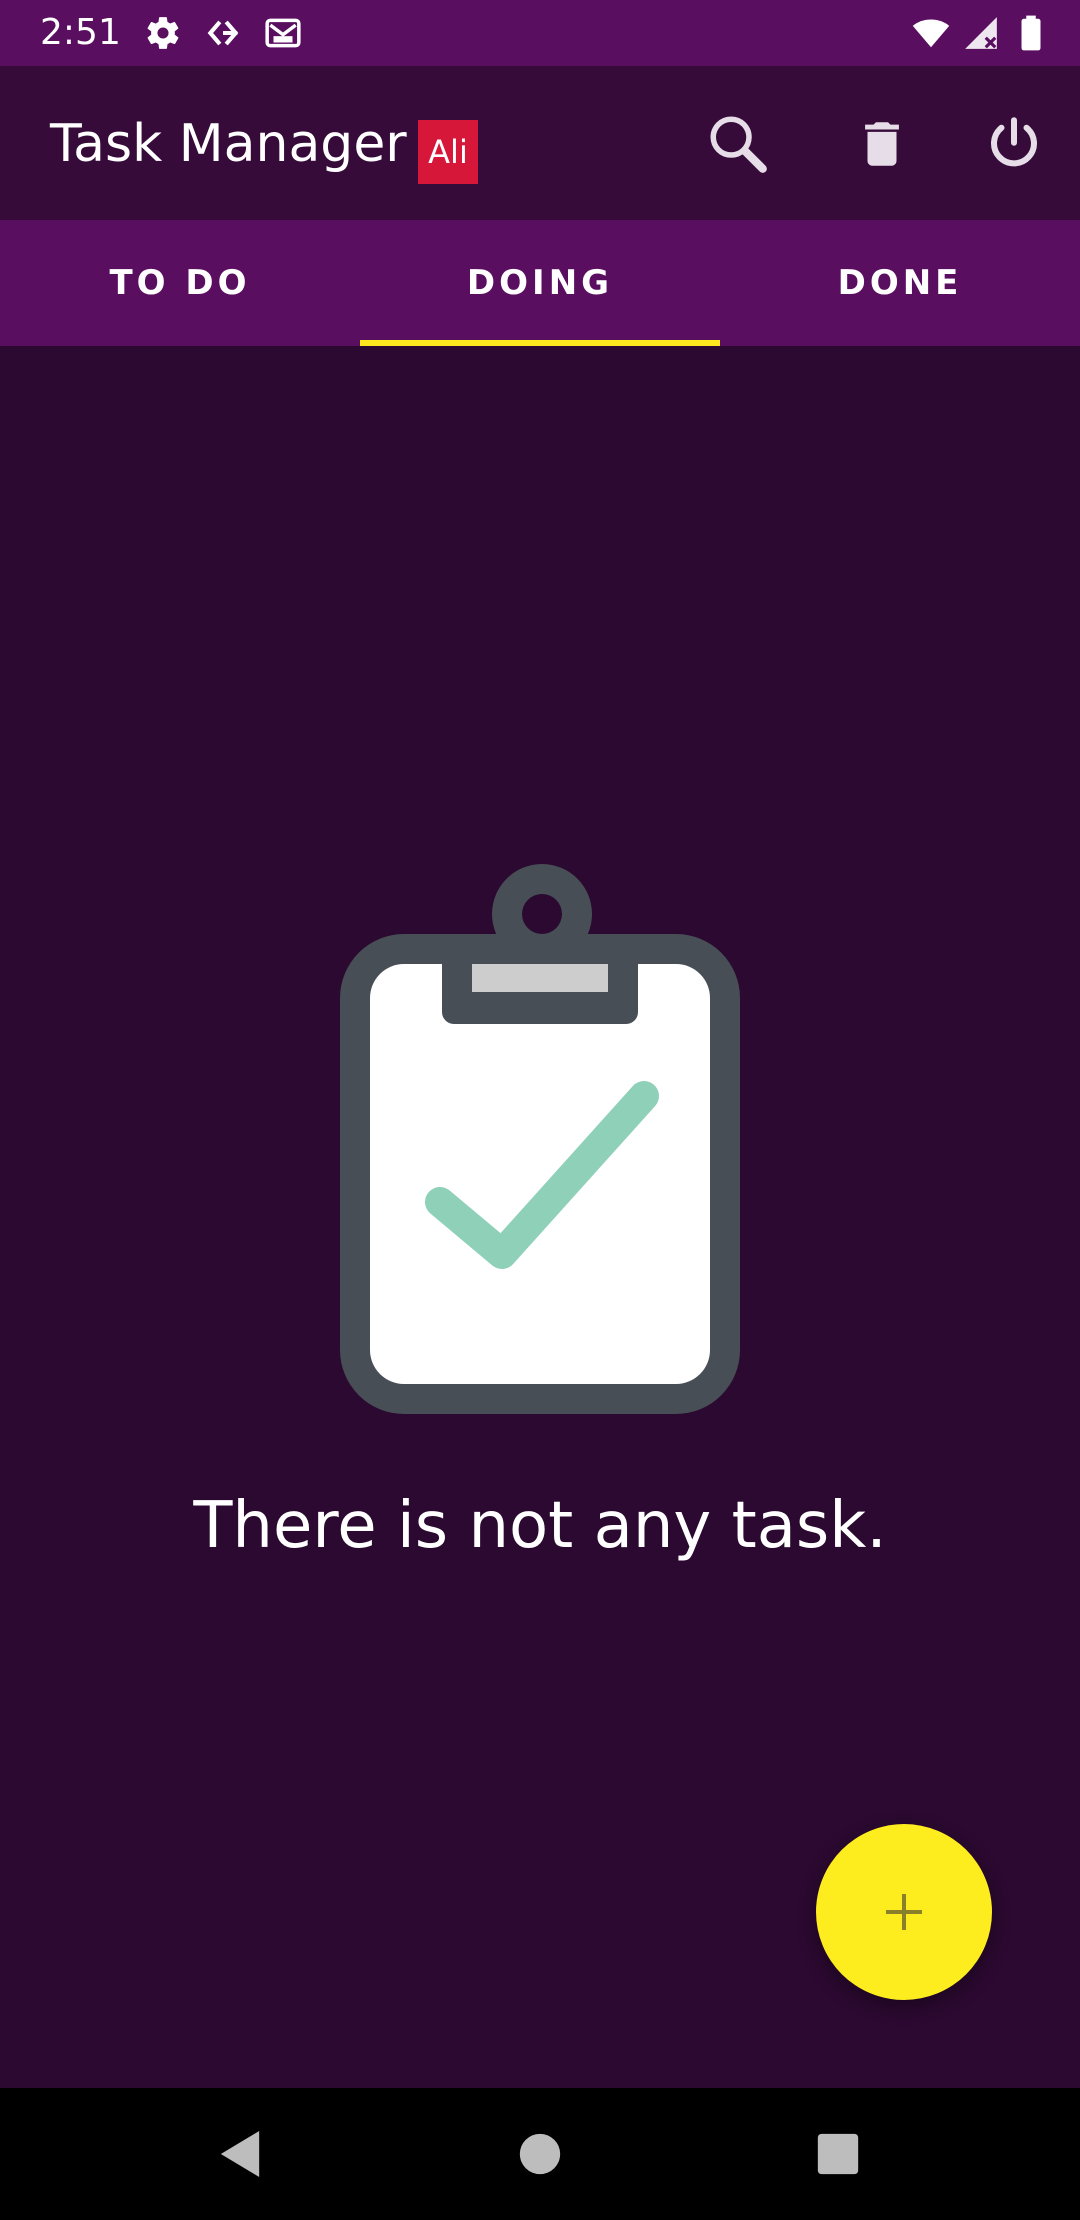 The image size is (1080, 2220). I want to click on add-task-button, so click(904, 1912).